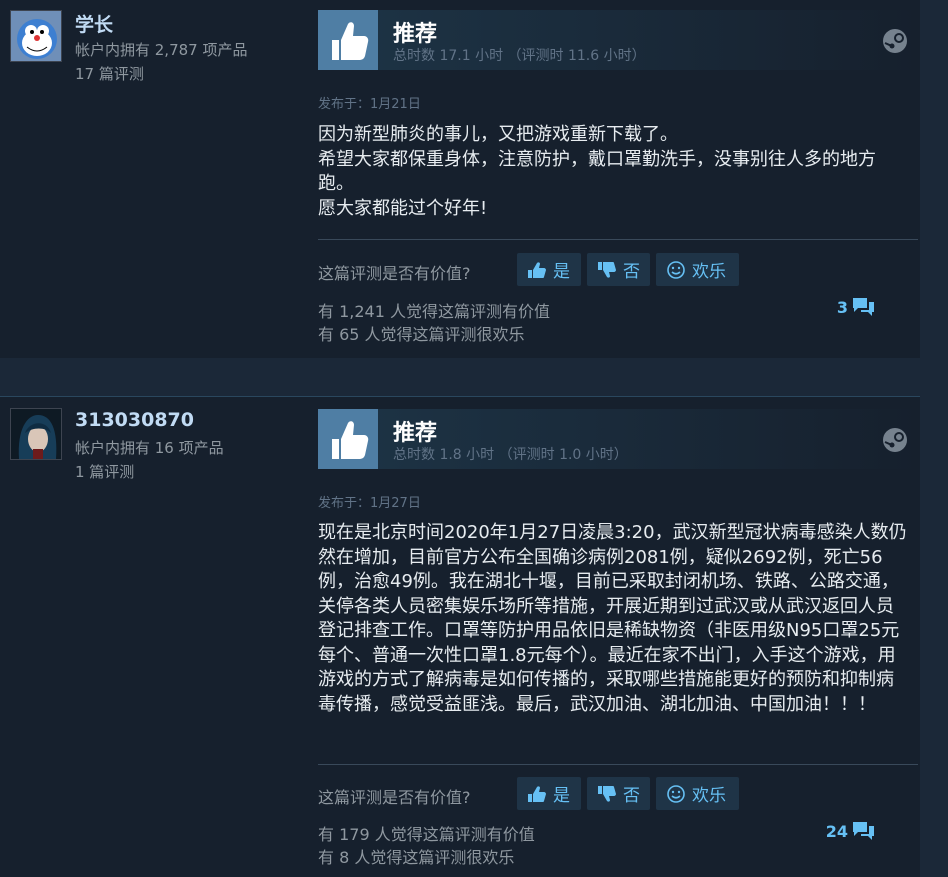 This screenshot has width=948, height=877. What do you see at coordinates (94, 23) in the screenshot?
I see `user-name: 学长` at bounding box center [94, 23].